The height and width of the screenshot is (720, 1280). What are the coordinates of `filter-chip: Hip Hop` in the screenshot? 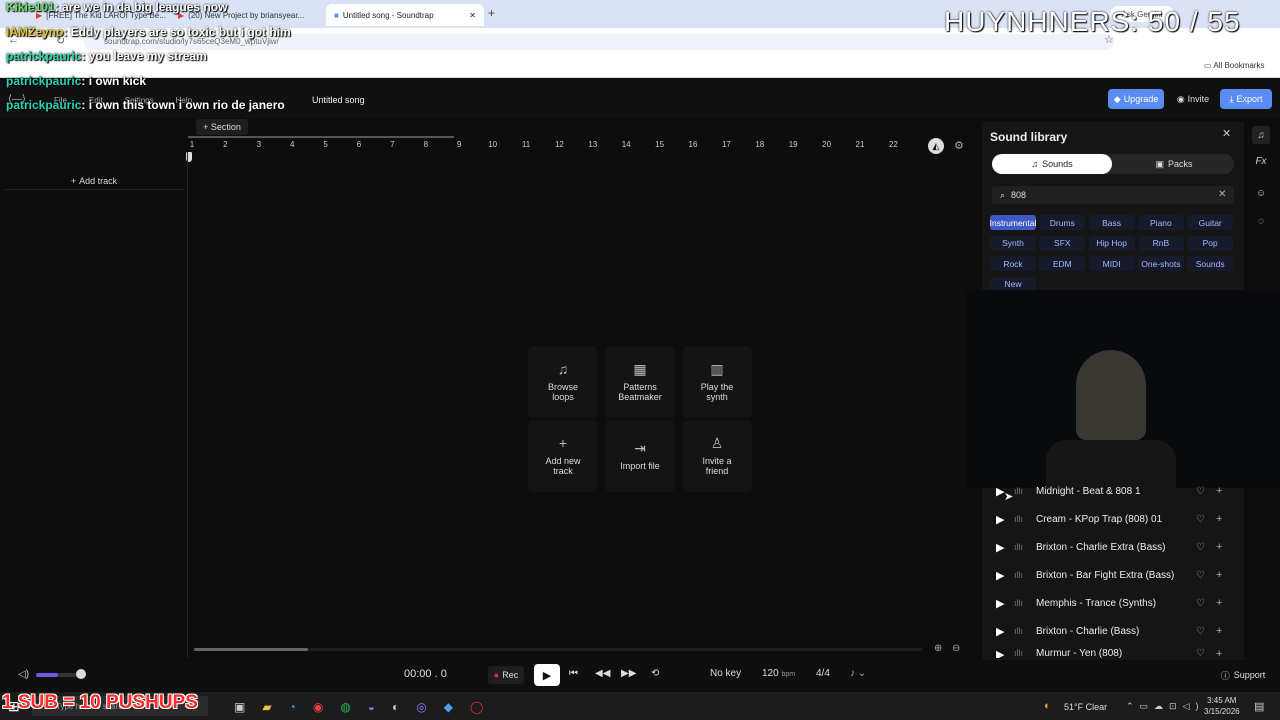 It's located at (1111, 243).